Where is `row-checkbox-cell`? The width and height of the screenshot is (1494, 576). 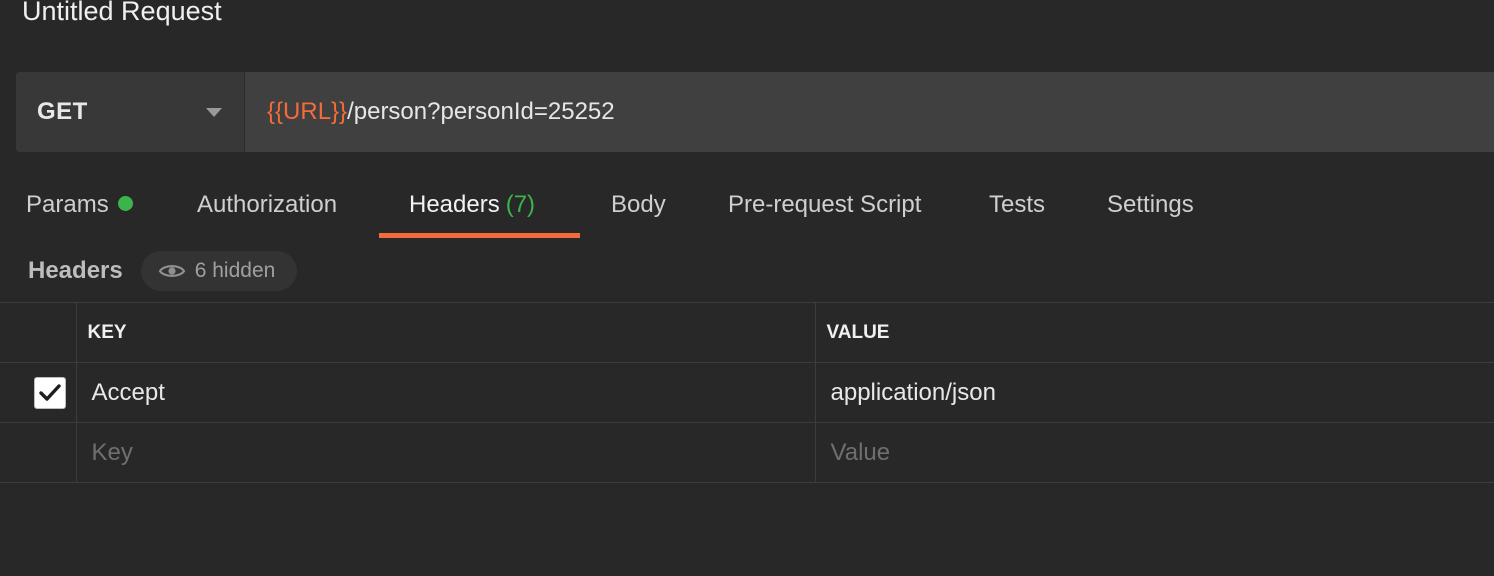 row-checkbox-cell is located at coordinates (38, 392).